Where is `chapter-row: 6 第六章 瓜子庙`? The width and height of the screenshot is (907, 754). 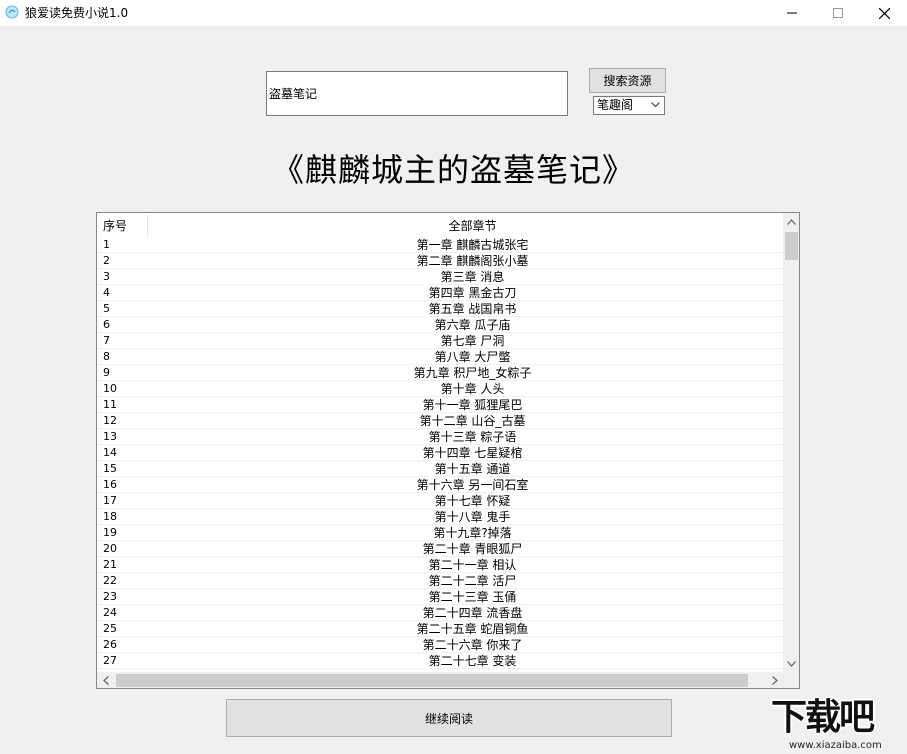 chapter-row: 6 第六章 瓜子庙 is located at coordinates (440, 325).